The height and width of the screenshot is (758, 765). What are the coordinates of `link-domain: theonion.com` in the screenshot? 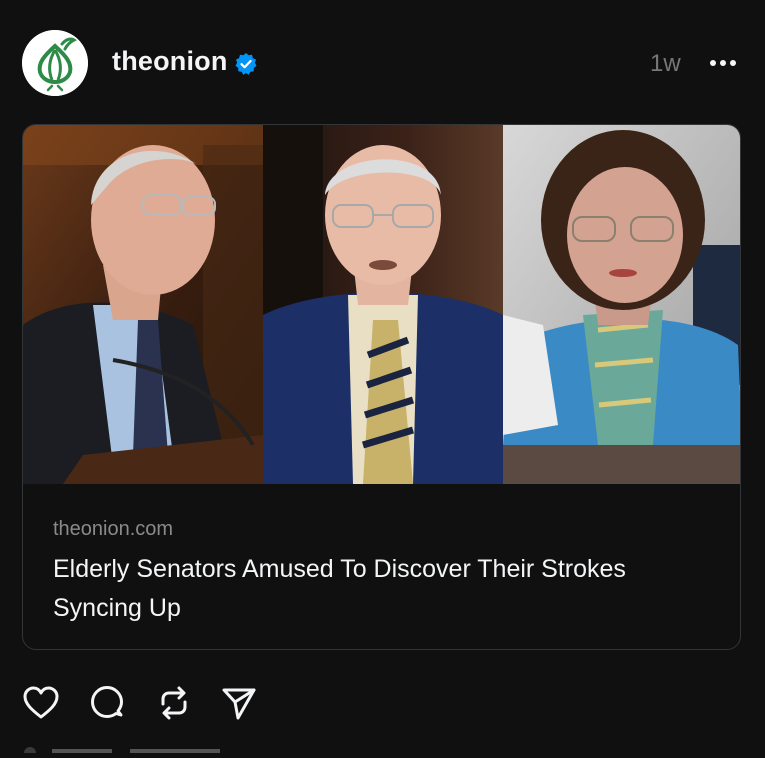 It's located at (113, 529).